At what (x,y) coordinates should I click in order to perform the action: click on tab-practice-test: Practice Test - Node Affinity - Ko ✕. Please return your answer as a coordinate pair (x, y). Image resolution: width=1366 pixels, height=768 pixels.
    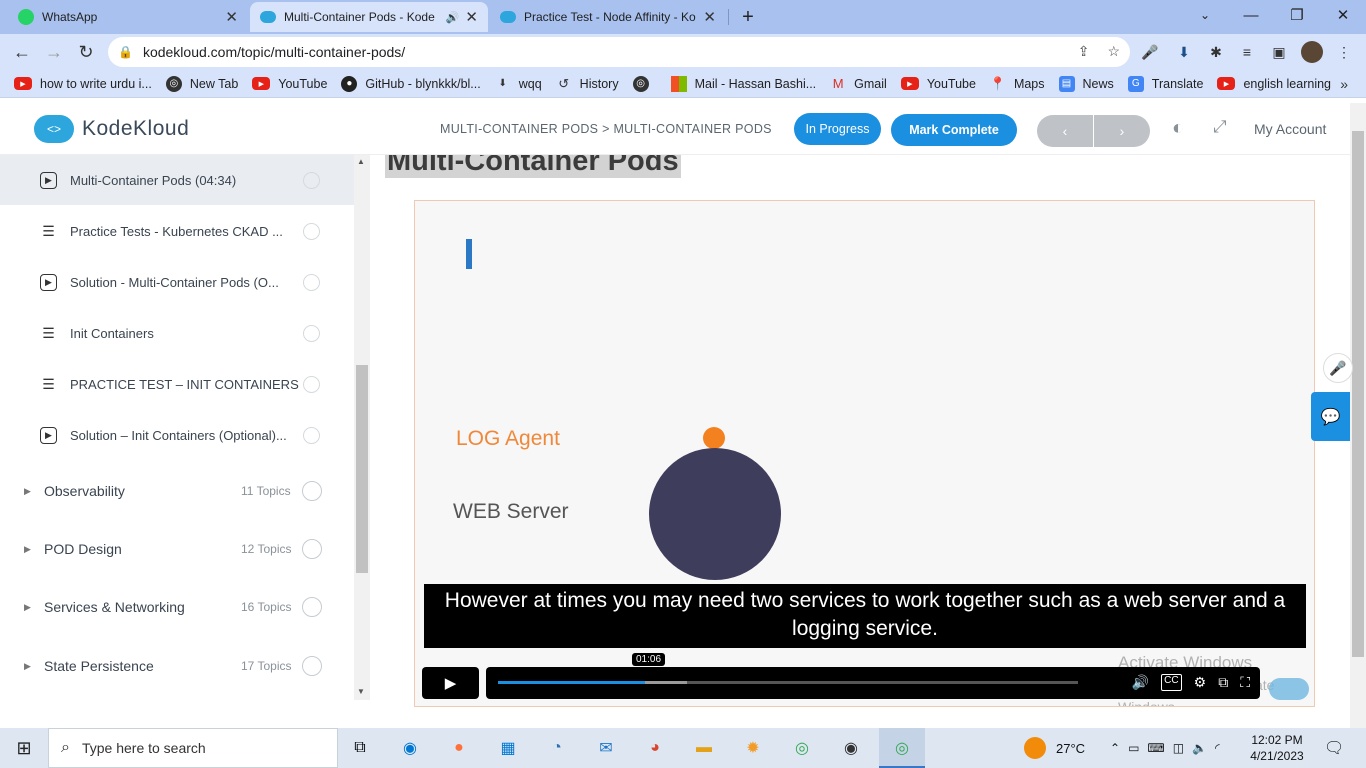
    Looking at the image, I should click on (608, 17).